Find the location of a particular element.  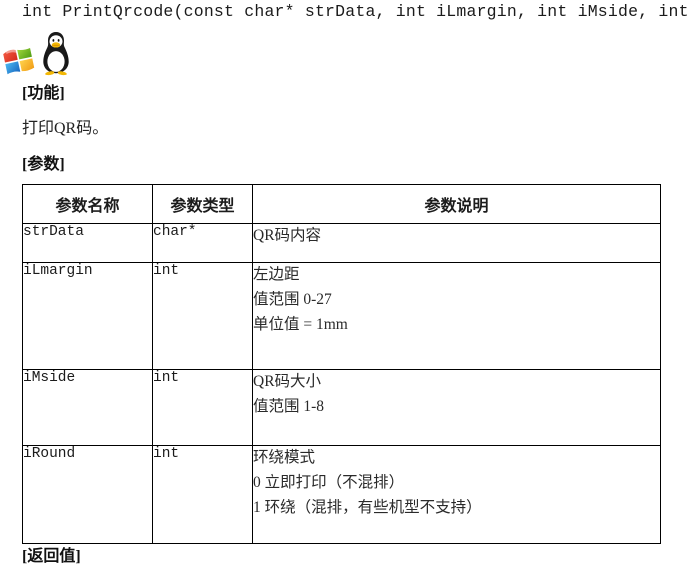

table-row: strData char* QR码内容 is located at coordinates (341, 243).